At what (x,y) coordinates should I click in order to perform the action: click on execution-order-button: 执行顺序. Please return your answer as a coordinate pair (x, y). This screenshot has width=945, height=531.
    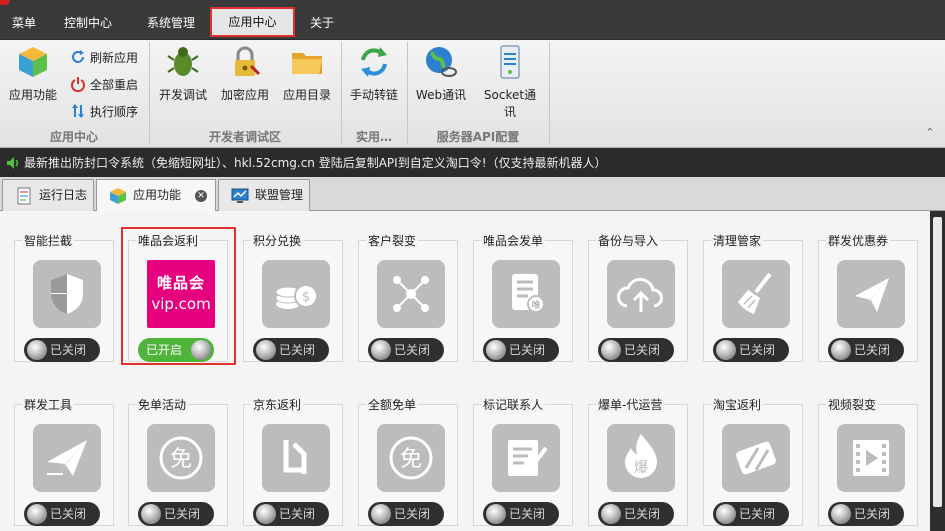
    Looking at the image, I should click on (104, 112).